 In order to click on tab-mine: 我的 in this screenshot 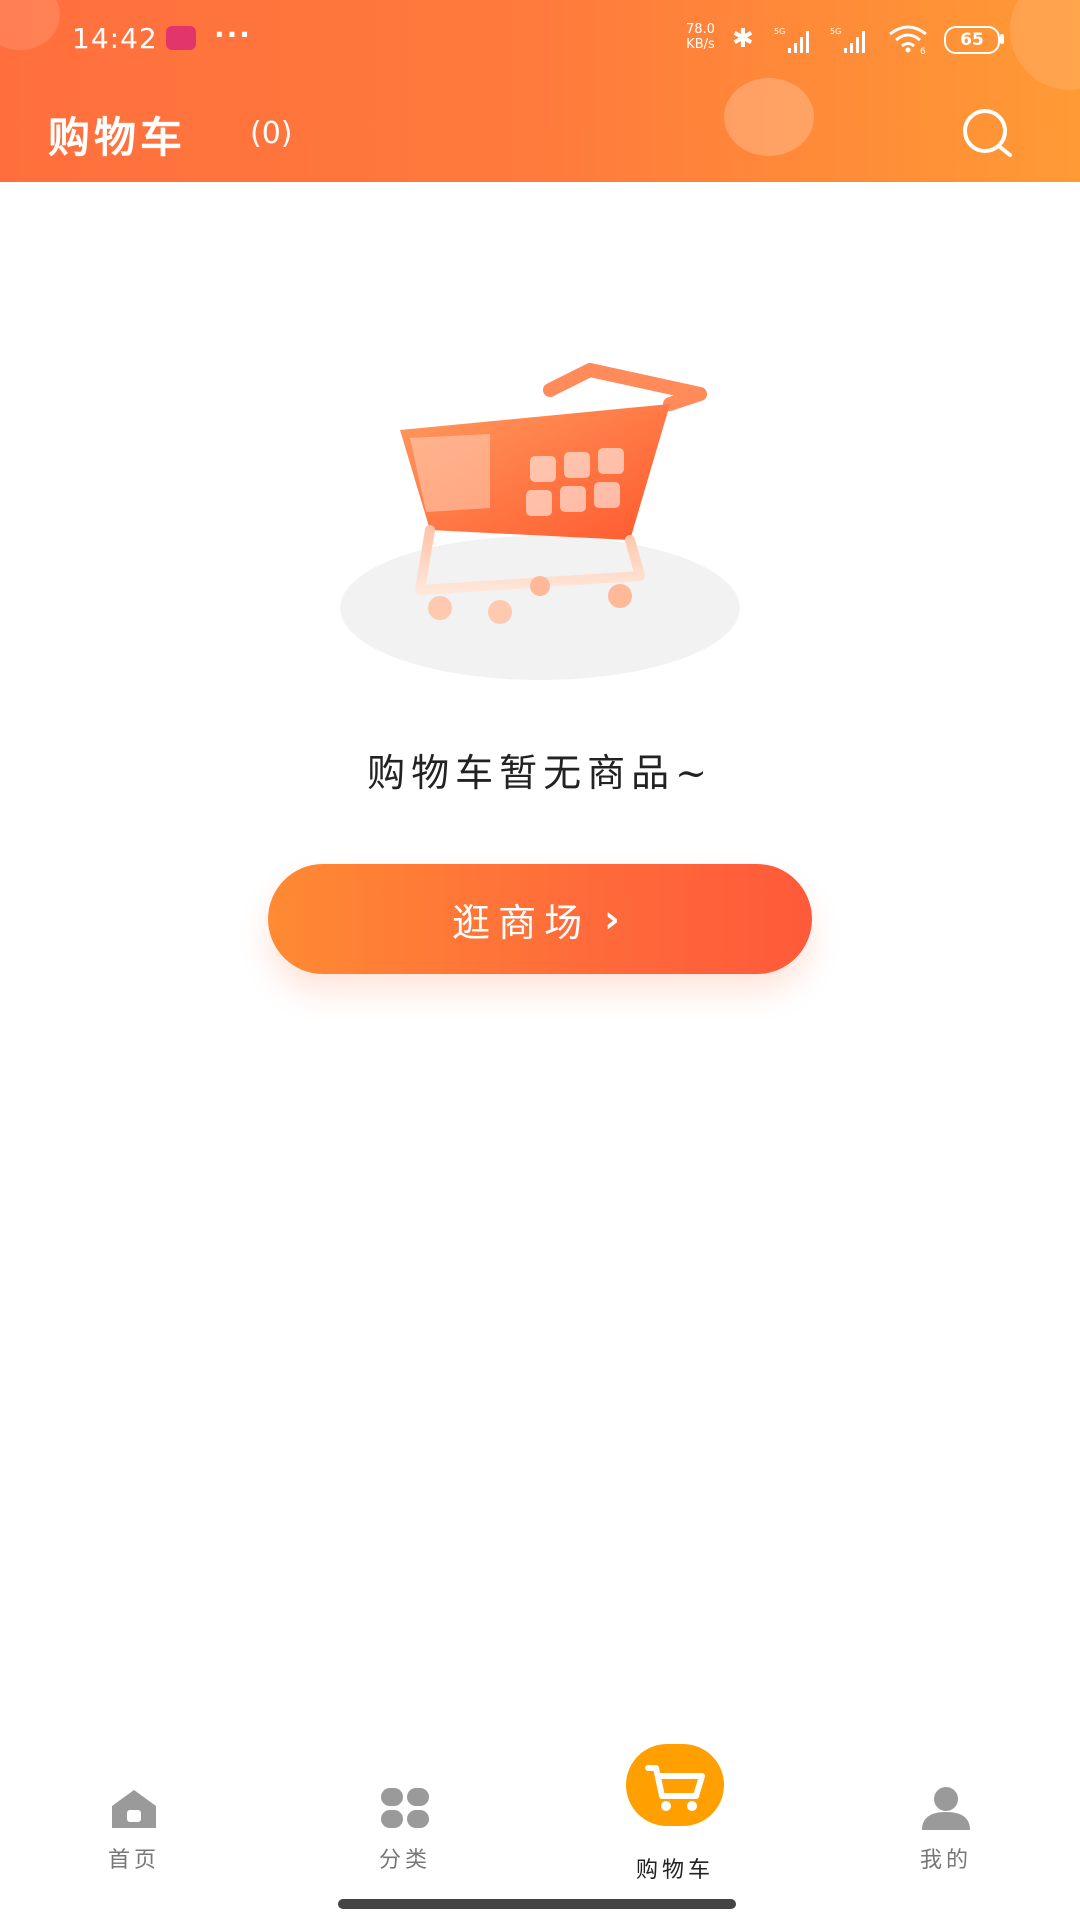, I will do `click(946, 1830)`.